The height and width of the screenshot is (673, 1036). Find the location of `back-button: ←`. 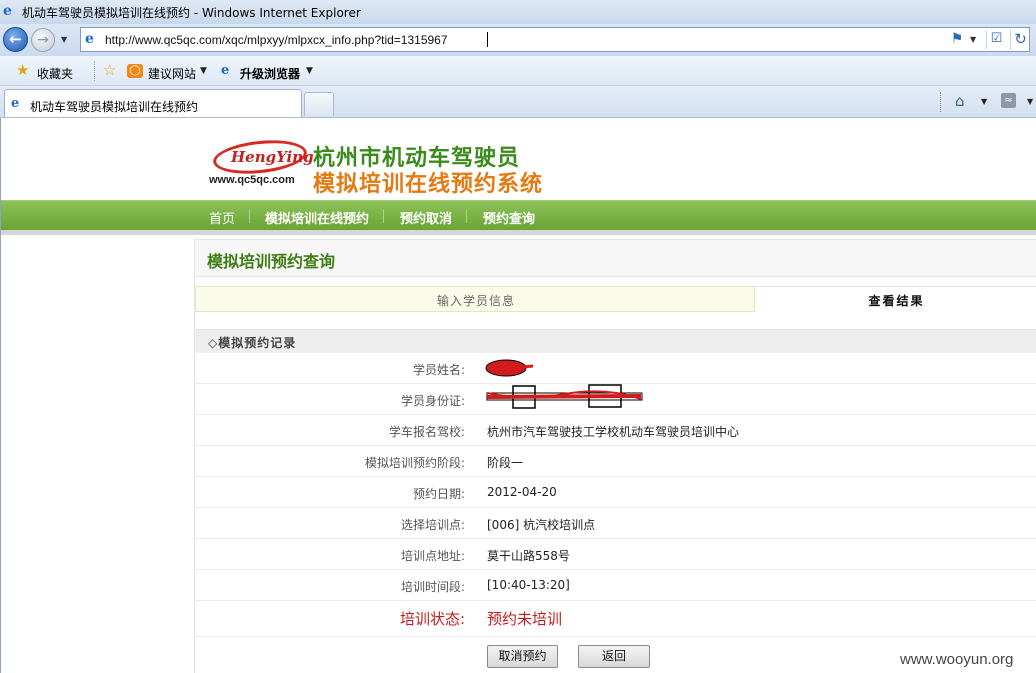

back-button: ← is located at coordinates (15, 39).